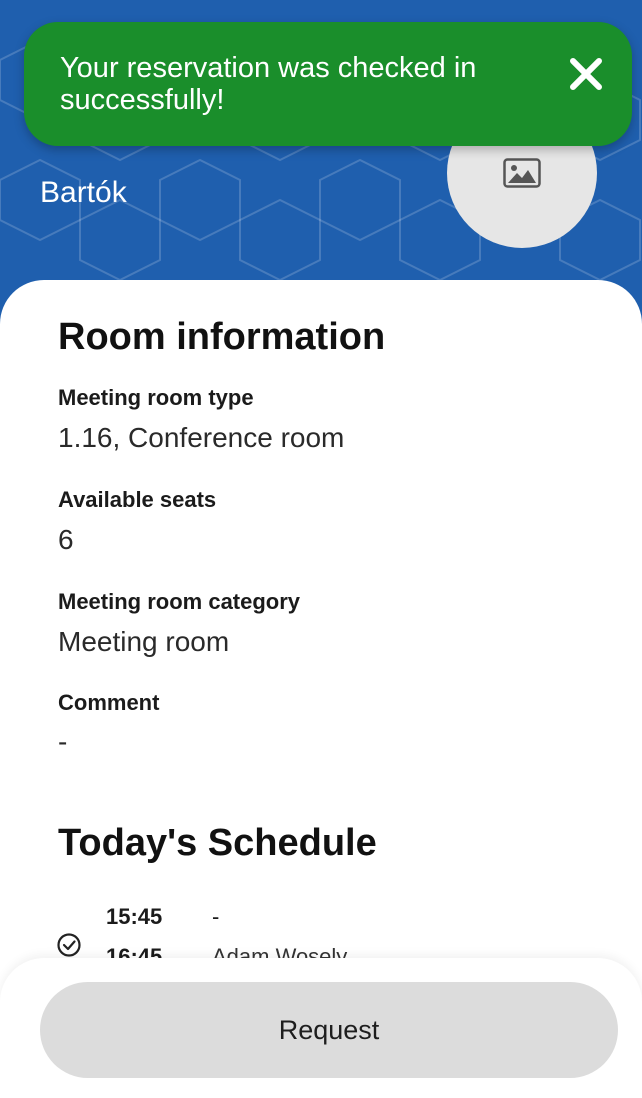  Describe the element at coordinates (329, 1030) in the screenshot. I see `request-button: Request` at that location.